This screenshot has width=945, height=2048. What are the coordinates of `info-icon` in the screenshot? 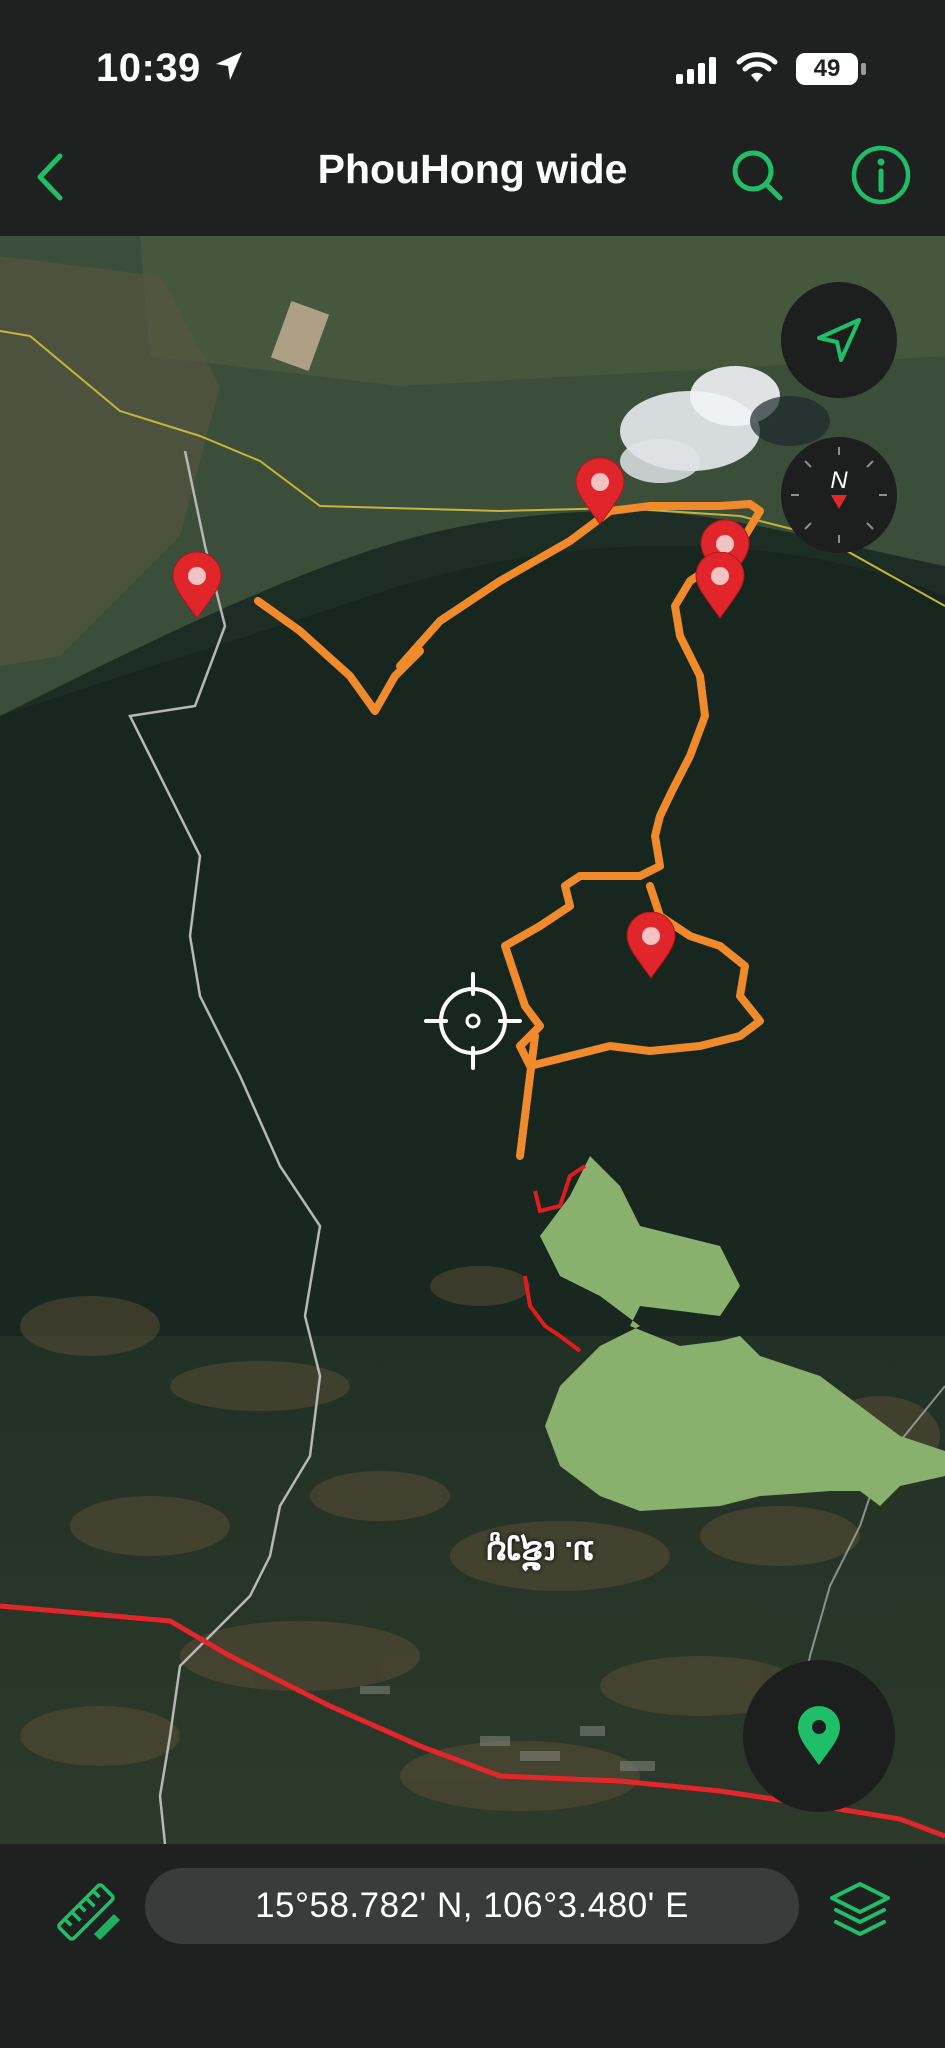 It's located at (881, 175).